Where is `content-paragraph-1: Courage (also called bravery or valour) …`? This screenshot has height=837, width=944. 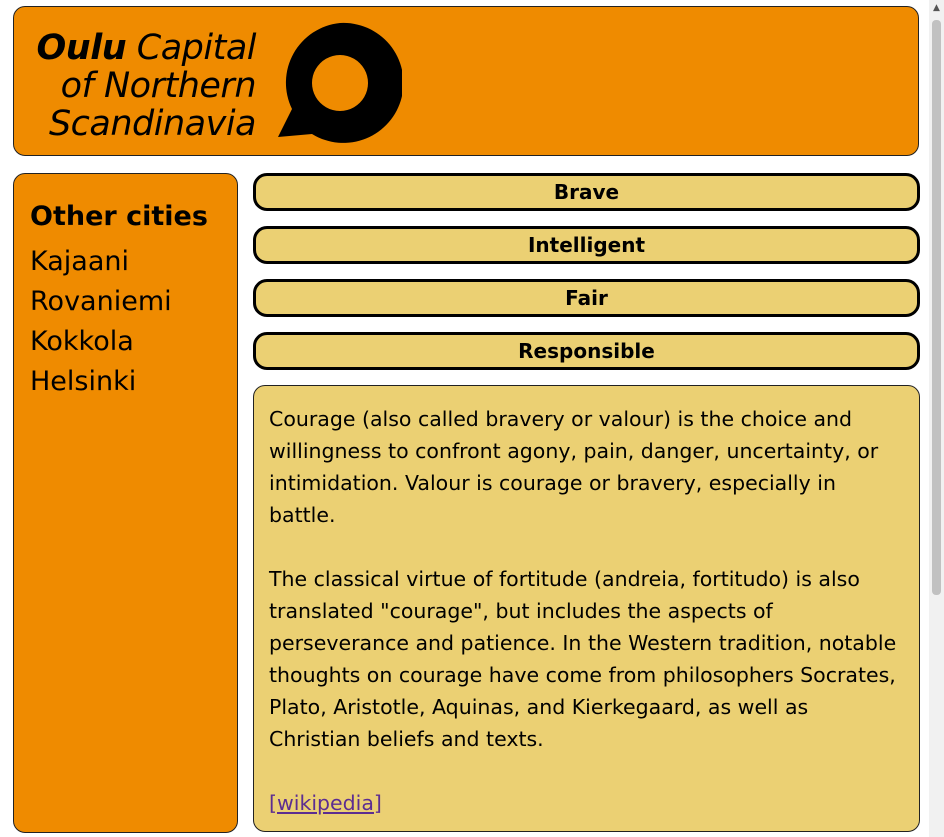
content-paragraph-1: Courage (also called bravery or valour) … is located at coordinates (574, 467).